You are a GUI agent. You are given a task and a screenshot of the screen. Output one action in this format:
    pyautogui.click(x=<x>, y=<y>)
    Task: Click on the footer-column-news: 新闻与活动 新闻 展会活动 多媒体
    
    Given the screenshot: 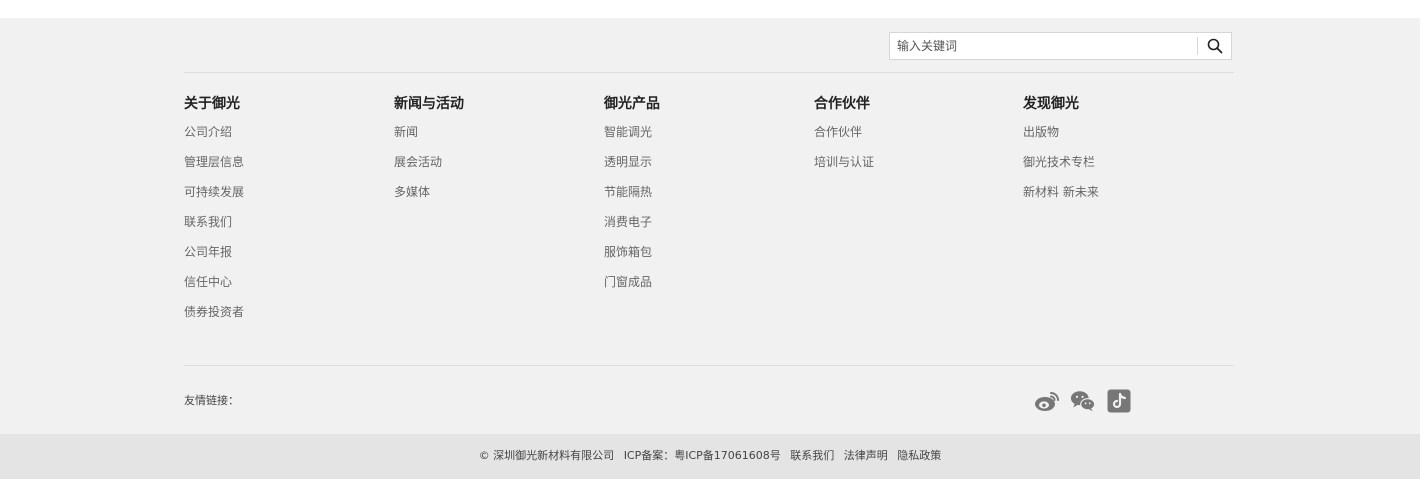 What is the action you would take?
    pyautogui.click(x=494, y=151)
    